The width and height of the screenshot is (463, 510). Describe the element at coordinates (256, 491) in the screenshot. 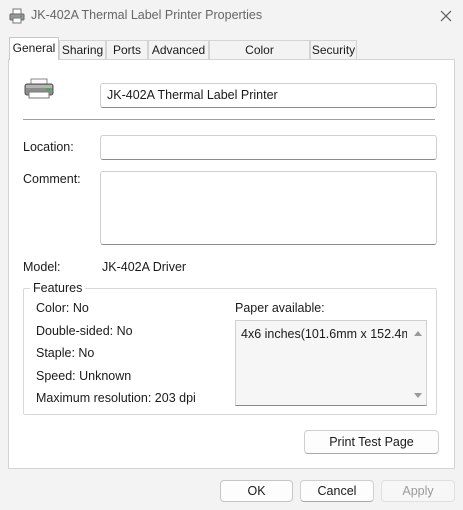

I see `ok-button: OK` at that location.